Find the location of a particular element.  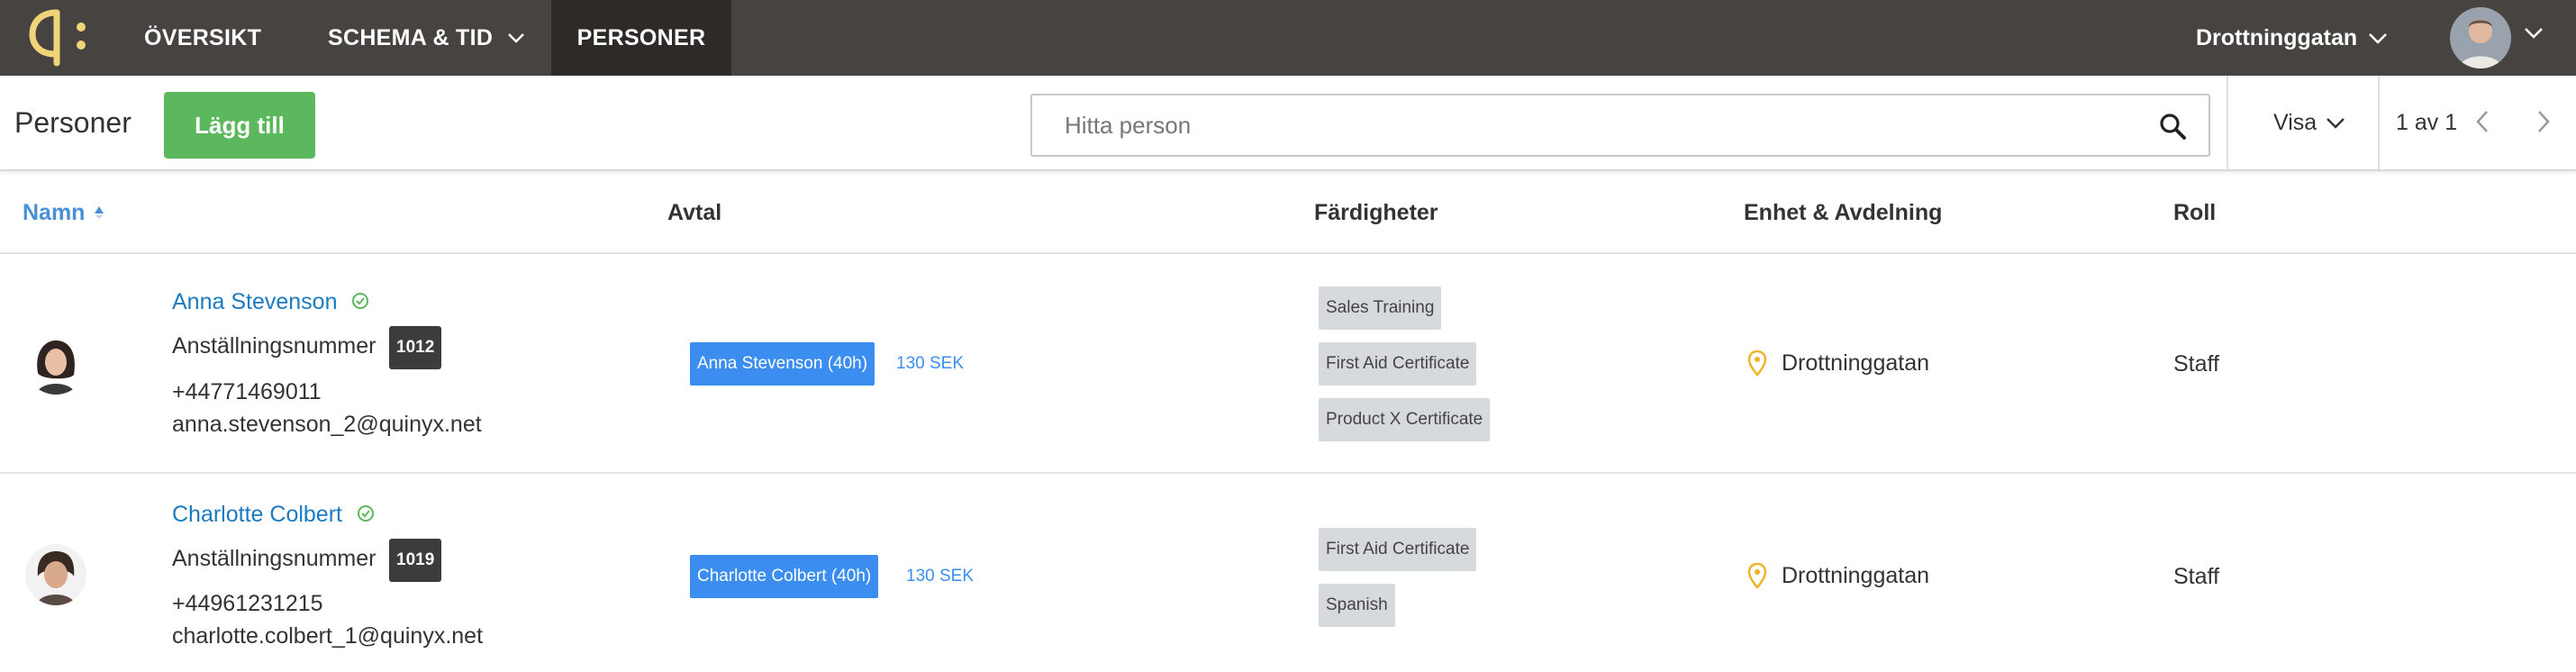

sort-ascending-icon is located at coordinates (99, 212).